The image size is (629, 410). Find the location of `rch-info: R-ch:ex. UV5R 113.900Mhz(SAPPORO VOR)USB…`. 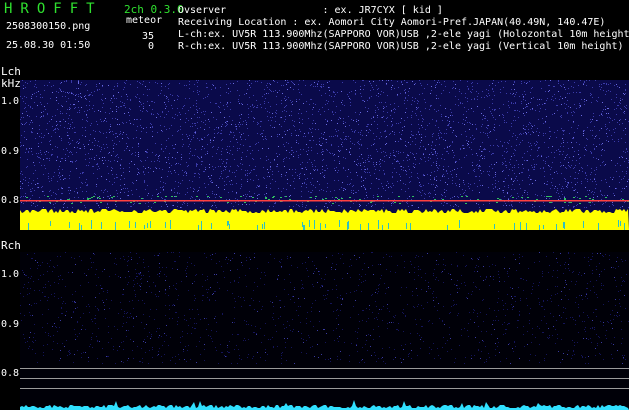

rch-info: R-ch:ex. UV5R 113.900Mhz(SAPPORO VOR)USB… is located at coordinates (401, 46).